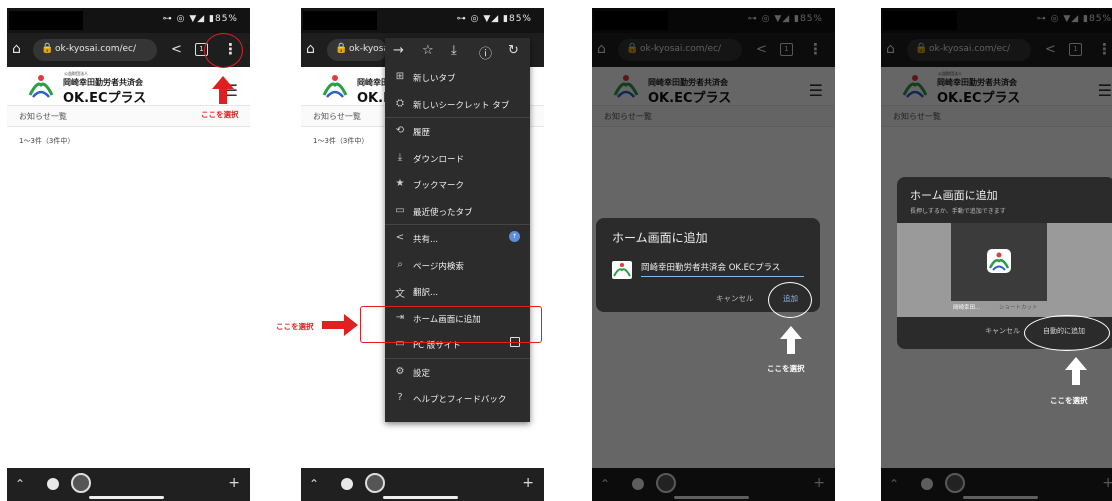  What do you see at coordinates (457, 51) in the screenshot?
I see `menu-toolbar: → ☆ ⤓ ⓘ ↻` at bounding box center [457, 51].